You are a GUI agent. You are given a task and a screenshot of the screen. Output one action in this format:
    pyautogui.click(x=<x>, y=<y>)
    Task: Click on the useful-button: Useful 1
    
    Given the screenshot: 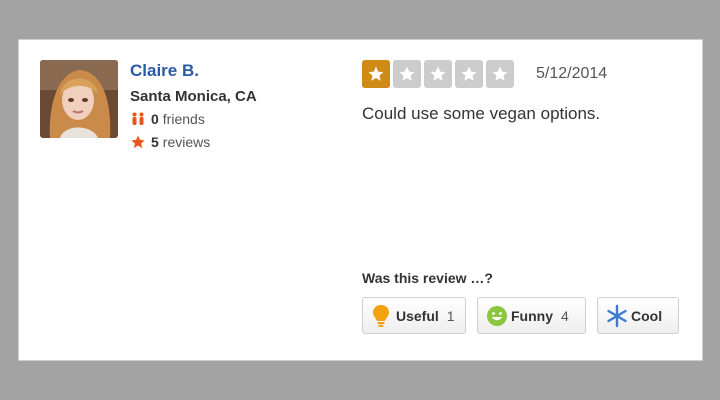 What is the action you would take?
    pyautogui.click(x=414, y=315)
    